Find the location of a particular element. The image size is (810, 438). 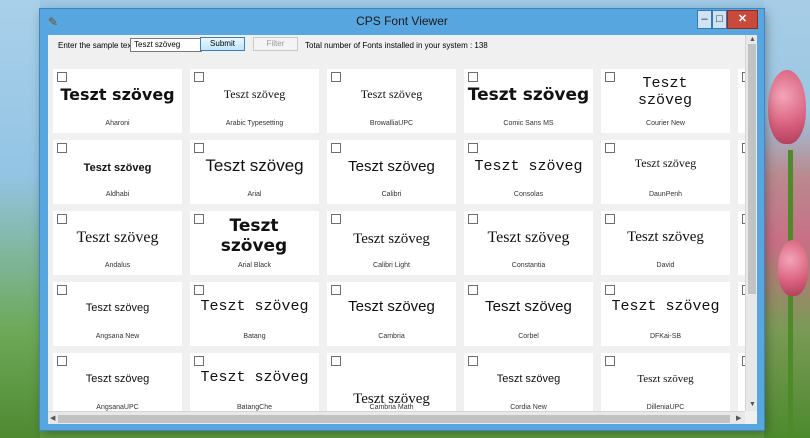

font-card: Teszt szöveg Calibri Light is located at coordinates (391, 243).